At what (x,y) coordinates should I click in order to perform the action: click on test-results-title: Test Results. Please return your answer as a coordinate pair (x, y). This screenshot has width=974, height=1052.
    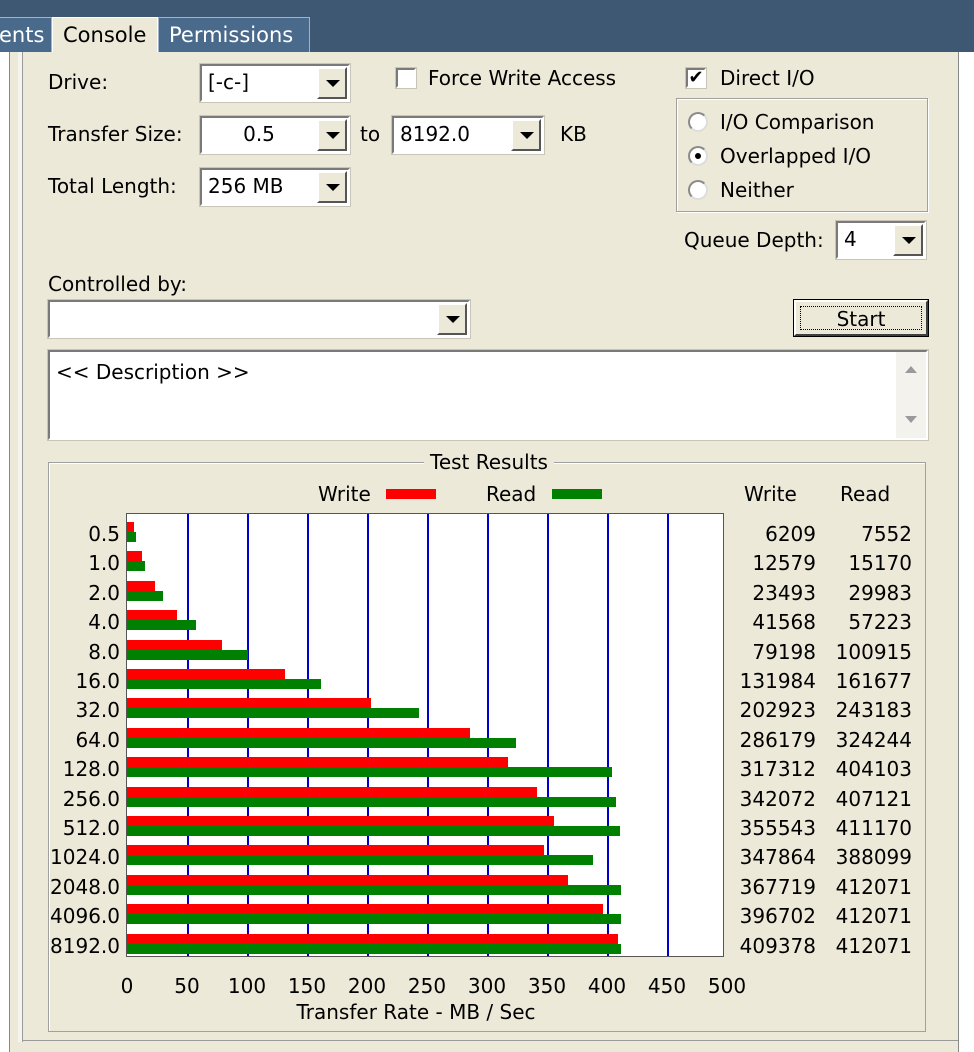
    Looking at the image, I should click on (489, 462).